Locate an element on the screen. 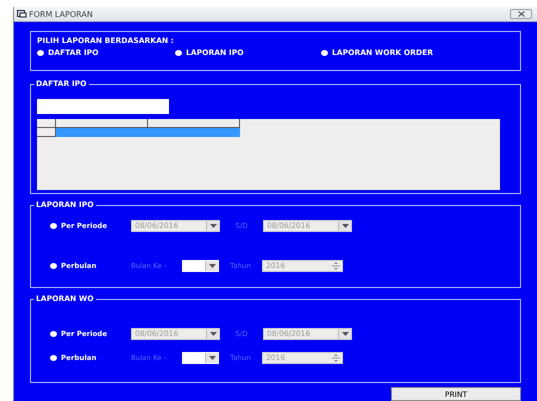  text-field is located at coordinates (103, 106).